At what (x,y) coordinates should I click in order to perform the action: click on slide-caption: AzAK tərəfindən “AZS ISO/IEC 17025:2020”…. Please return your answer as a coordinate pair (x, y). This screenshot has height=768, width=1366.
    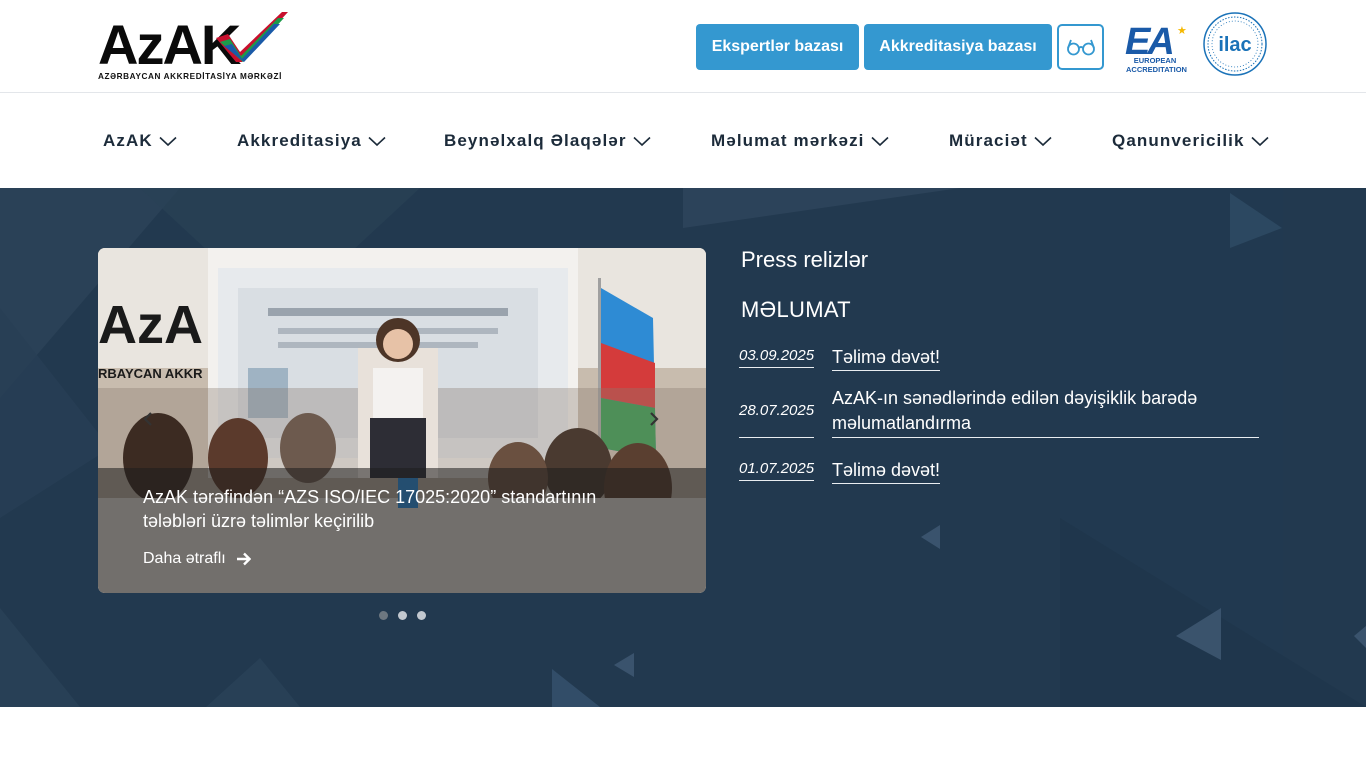
    Looking at the image, I should click on (402, 530).